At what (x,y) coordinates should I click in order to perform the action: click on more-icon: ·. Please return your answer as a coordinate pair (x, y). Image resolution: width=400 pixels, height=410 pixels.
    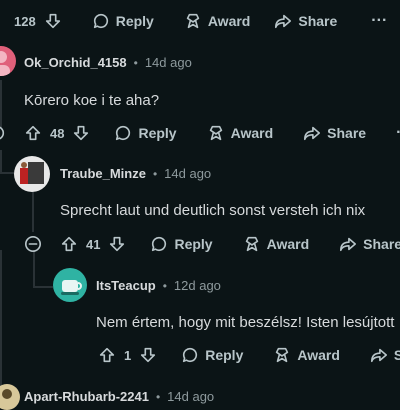
    Looking at the image, I should click on (398, 133).